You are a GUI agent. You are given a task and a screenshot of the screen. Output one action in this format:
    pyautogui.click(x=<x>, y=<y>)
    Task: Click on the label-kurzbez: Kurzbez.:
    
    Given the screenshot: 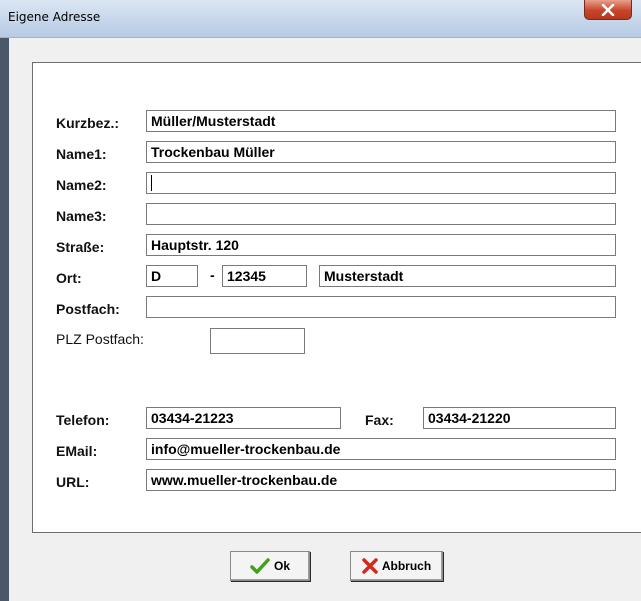 What is the action you would take?
    pyautogui.click(x=87, y=123)
    